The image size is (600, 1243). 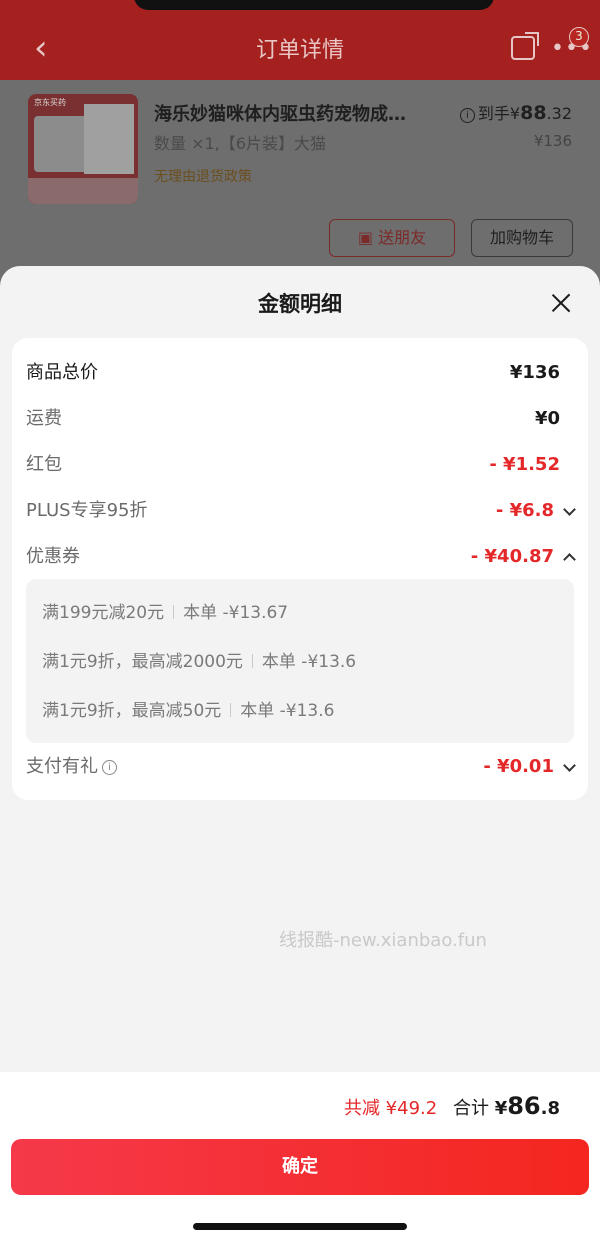 I want to click on coupon-item: 满1元9折，最高减2000元 本单 -¥13.6, so click(x=199, y=662).